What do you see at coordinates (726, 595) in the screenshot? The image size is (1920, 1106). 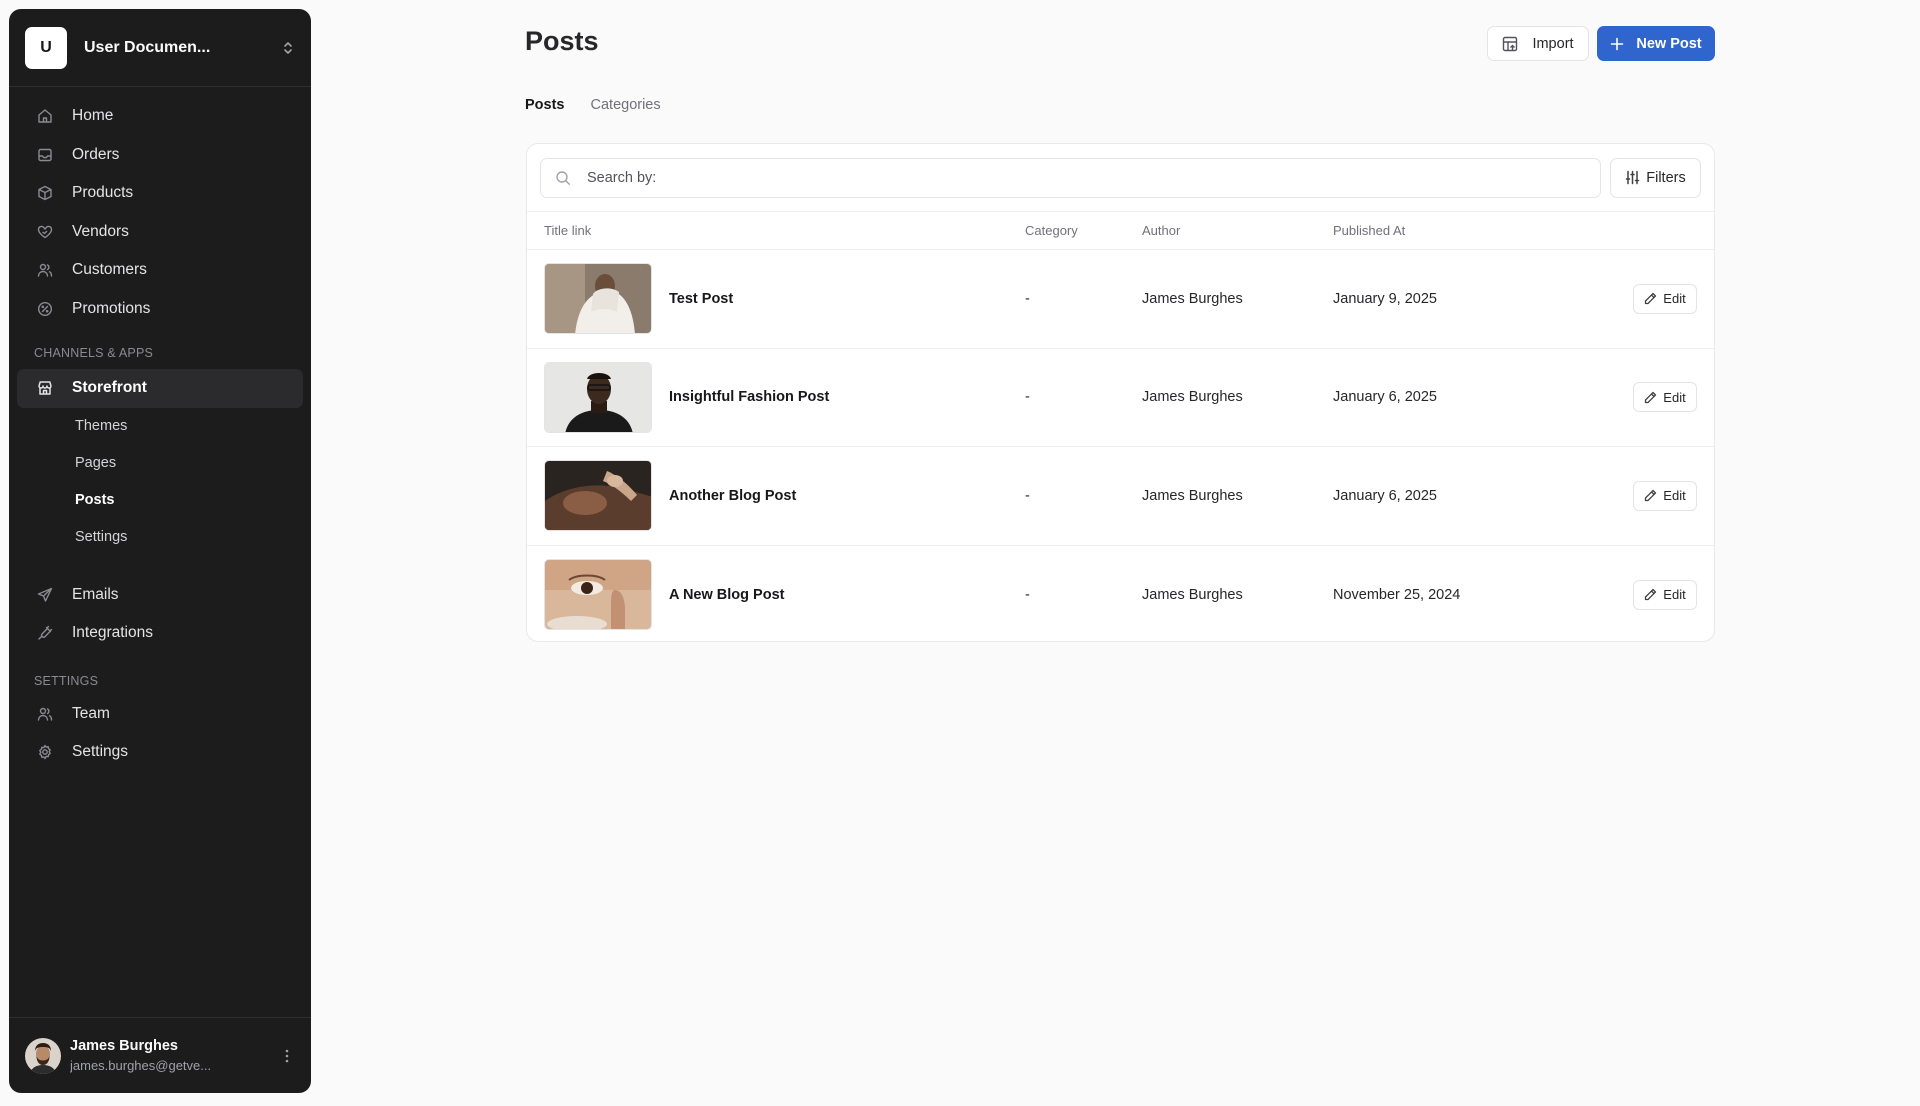 I see `post-title: A New Blog Post` at bounding box center [726, 595].